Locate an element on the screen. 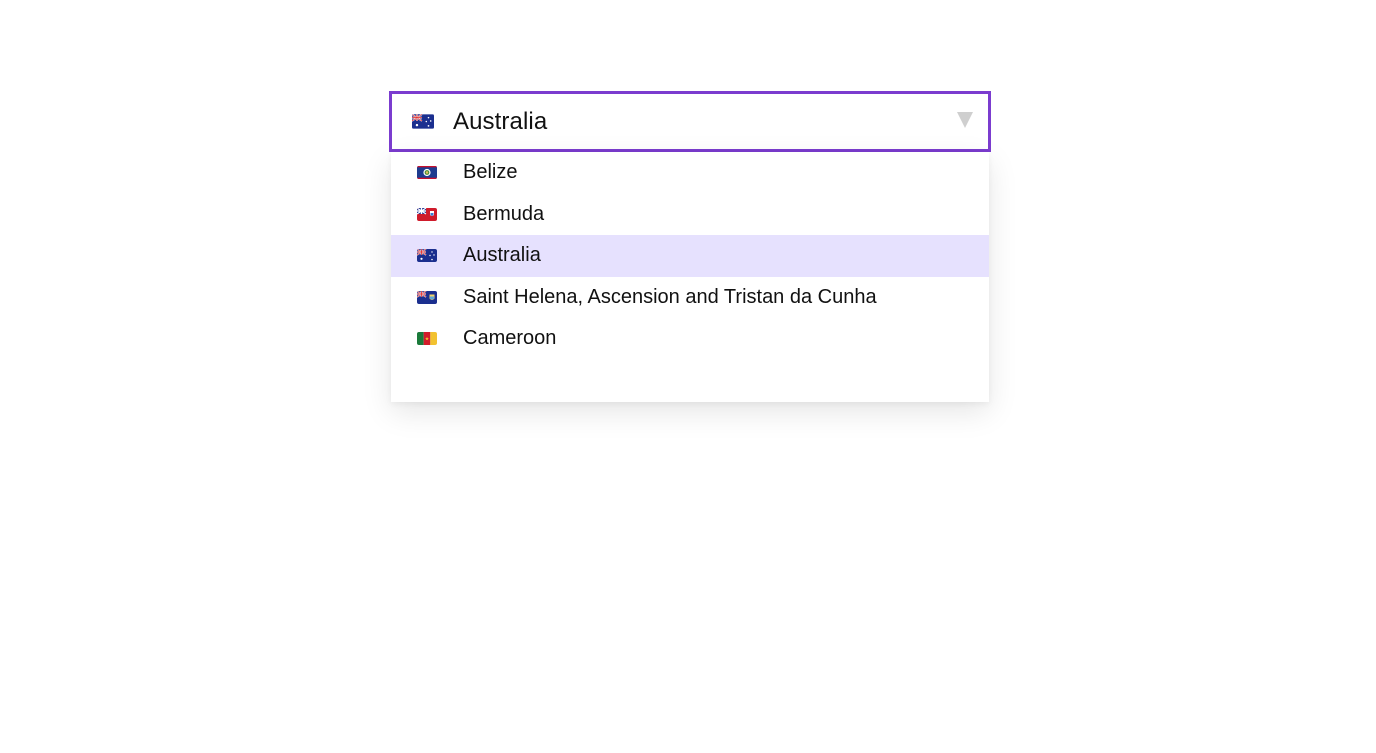  option-label: Australia is located at coordinates (502, 255).